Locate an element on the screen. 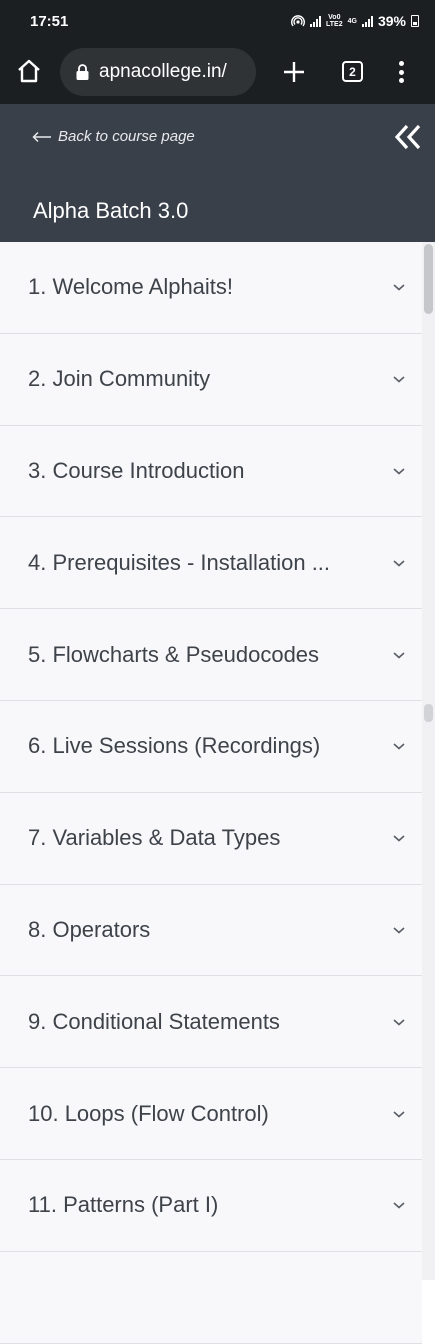 The height and width of the screenshot is (1344, 435). tab-switcher-button: 2 is located at coordinates (352, 71).